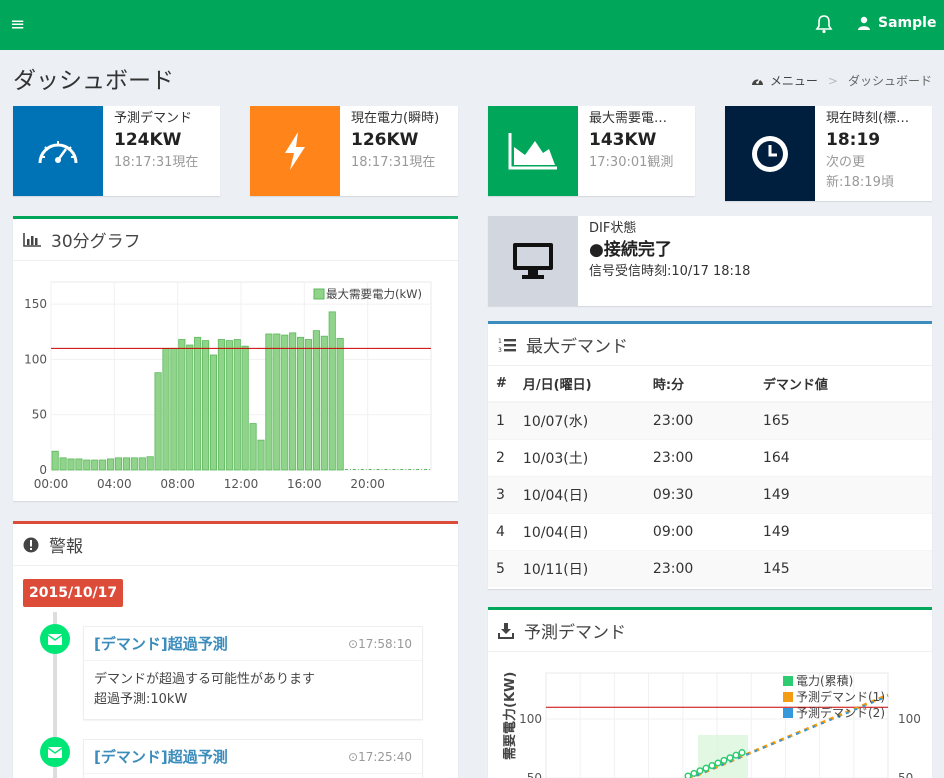 Image resolution: width=944 pixels, height=778 pixels. What do you see at coordinates (96, 242) in the screenshot?
I see `graph30-title: 30分グラフ` at bounding box center [96, 242].